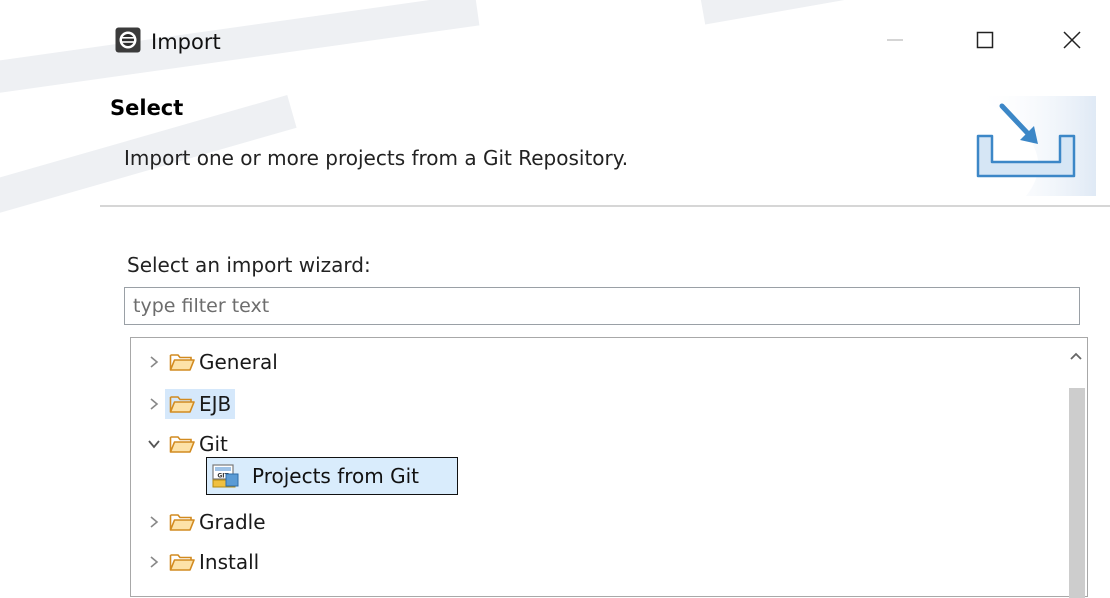 The image size is (1110, 598). I want to click on page-title: Select, so click(147, 108).